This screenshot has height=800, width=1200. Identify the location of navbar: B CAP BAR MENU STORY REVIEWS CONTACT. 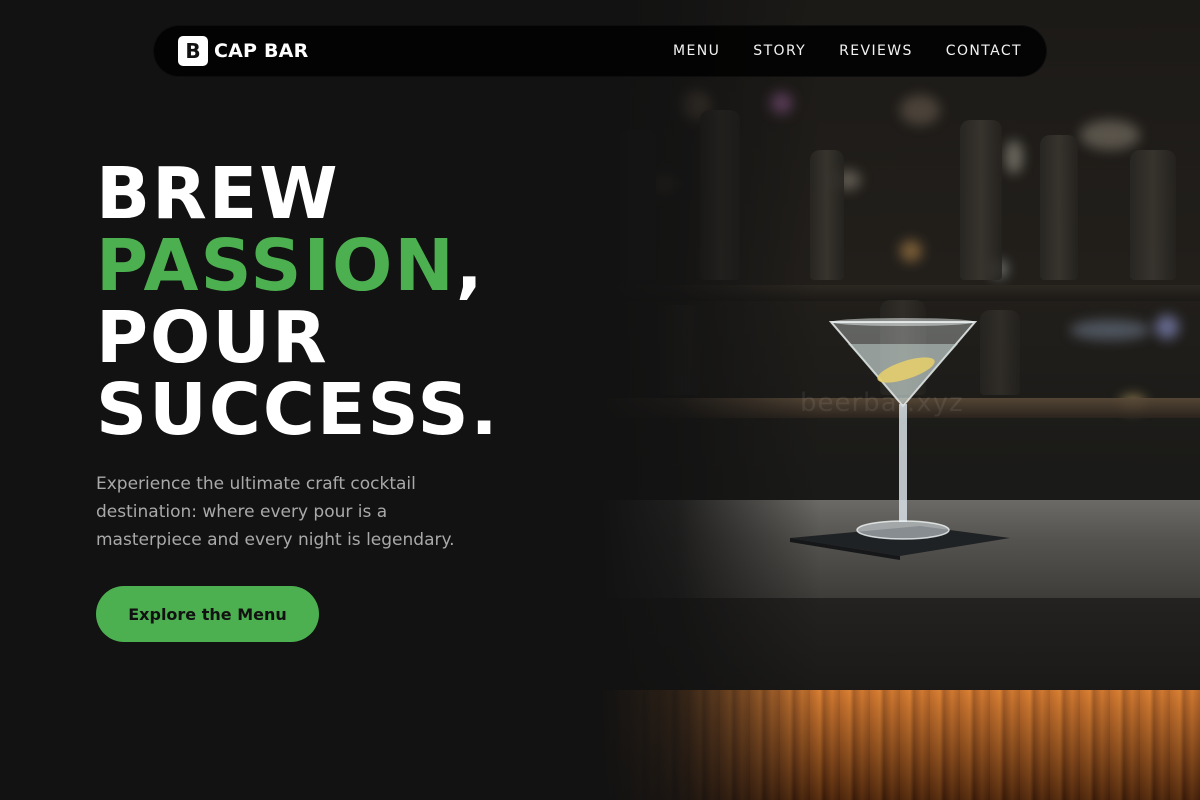
(600, 51).